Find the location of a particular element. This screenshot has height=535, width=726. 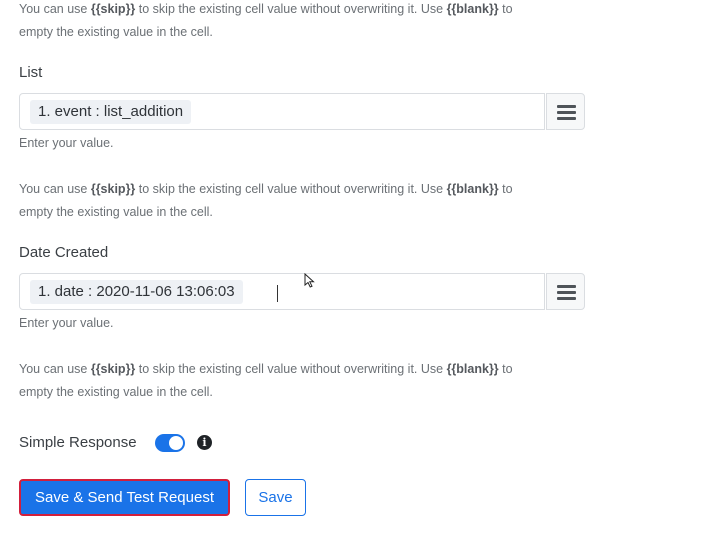

date-created-input: 1. date : 2020-11-06 13:06:03 is located at coordinates (282, 291).